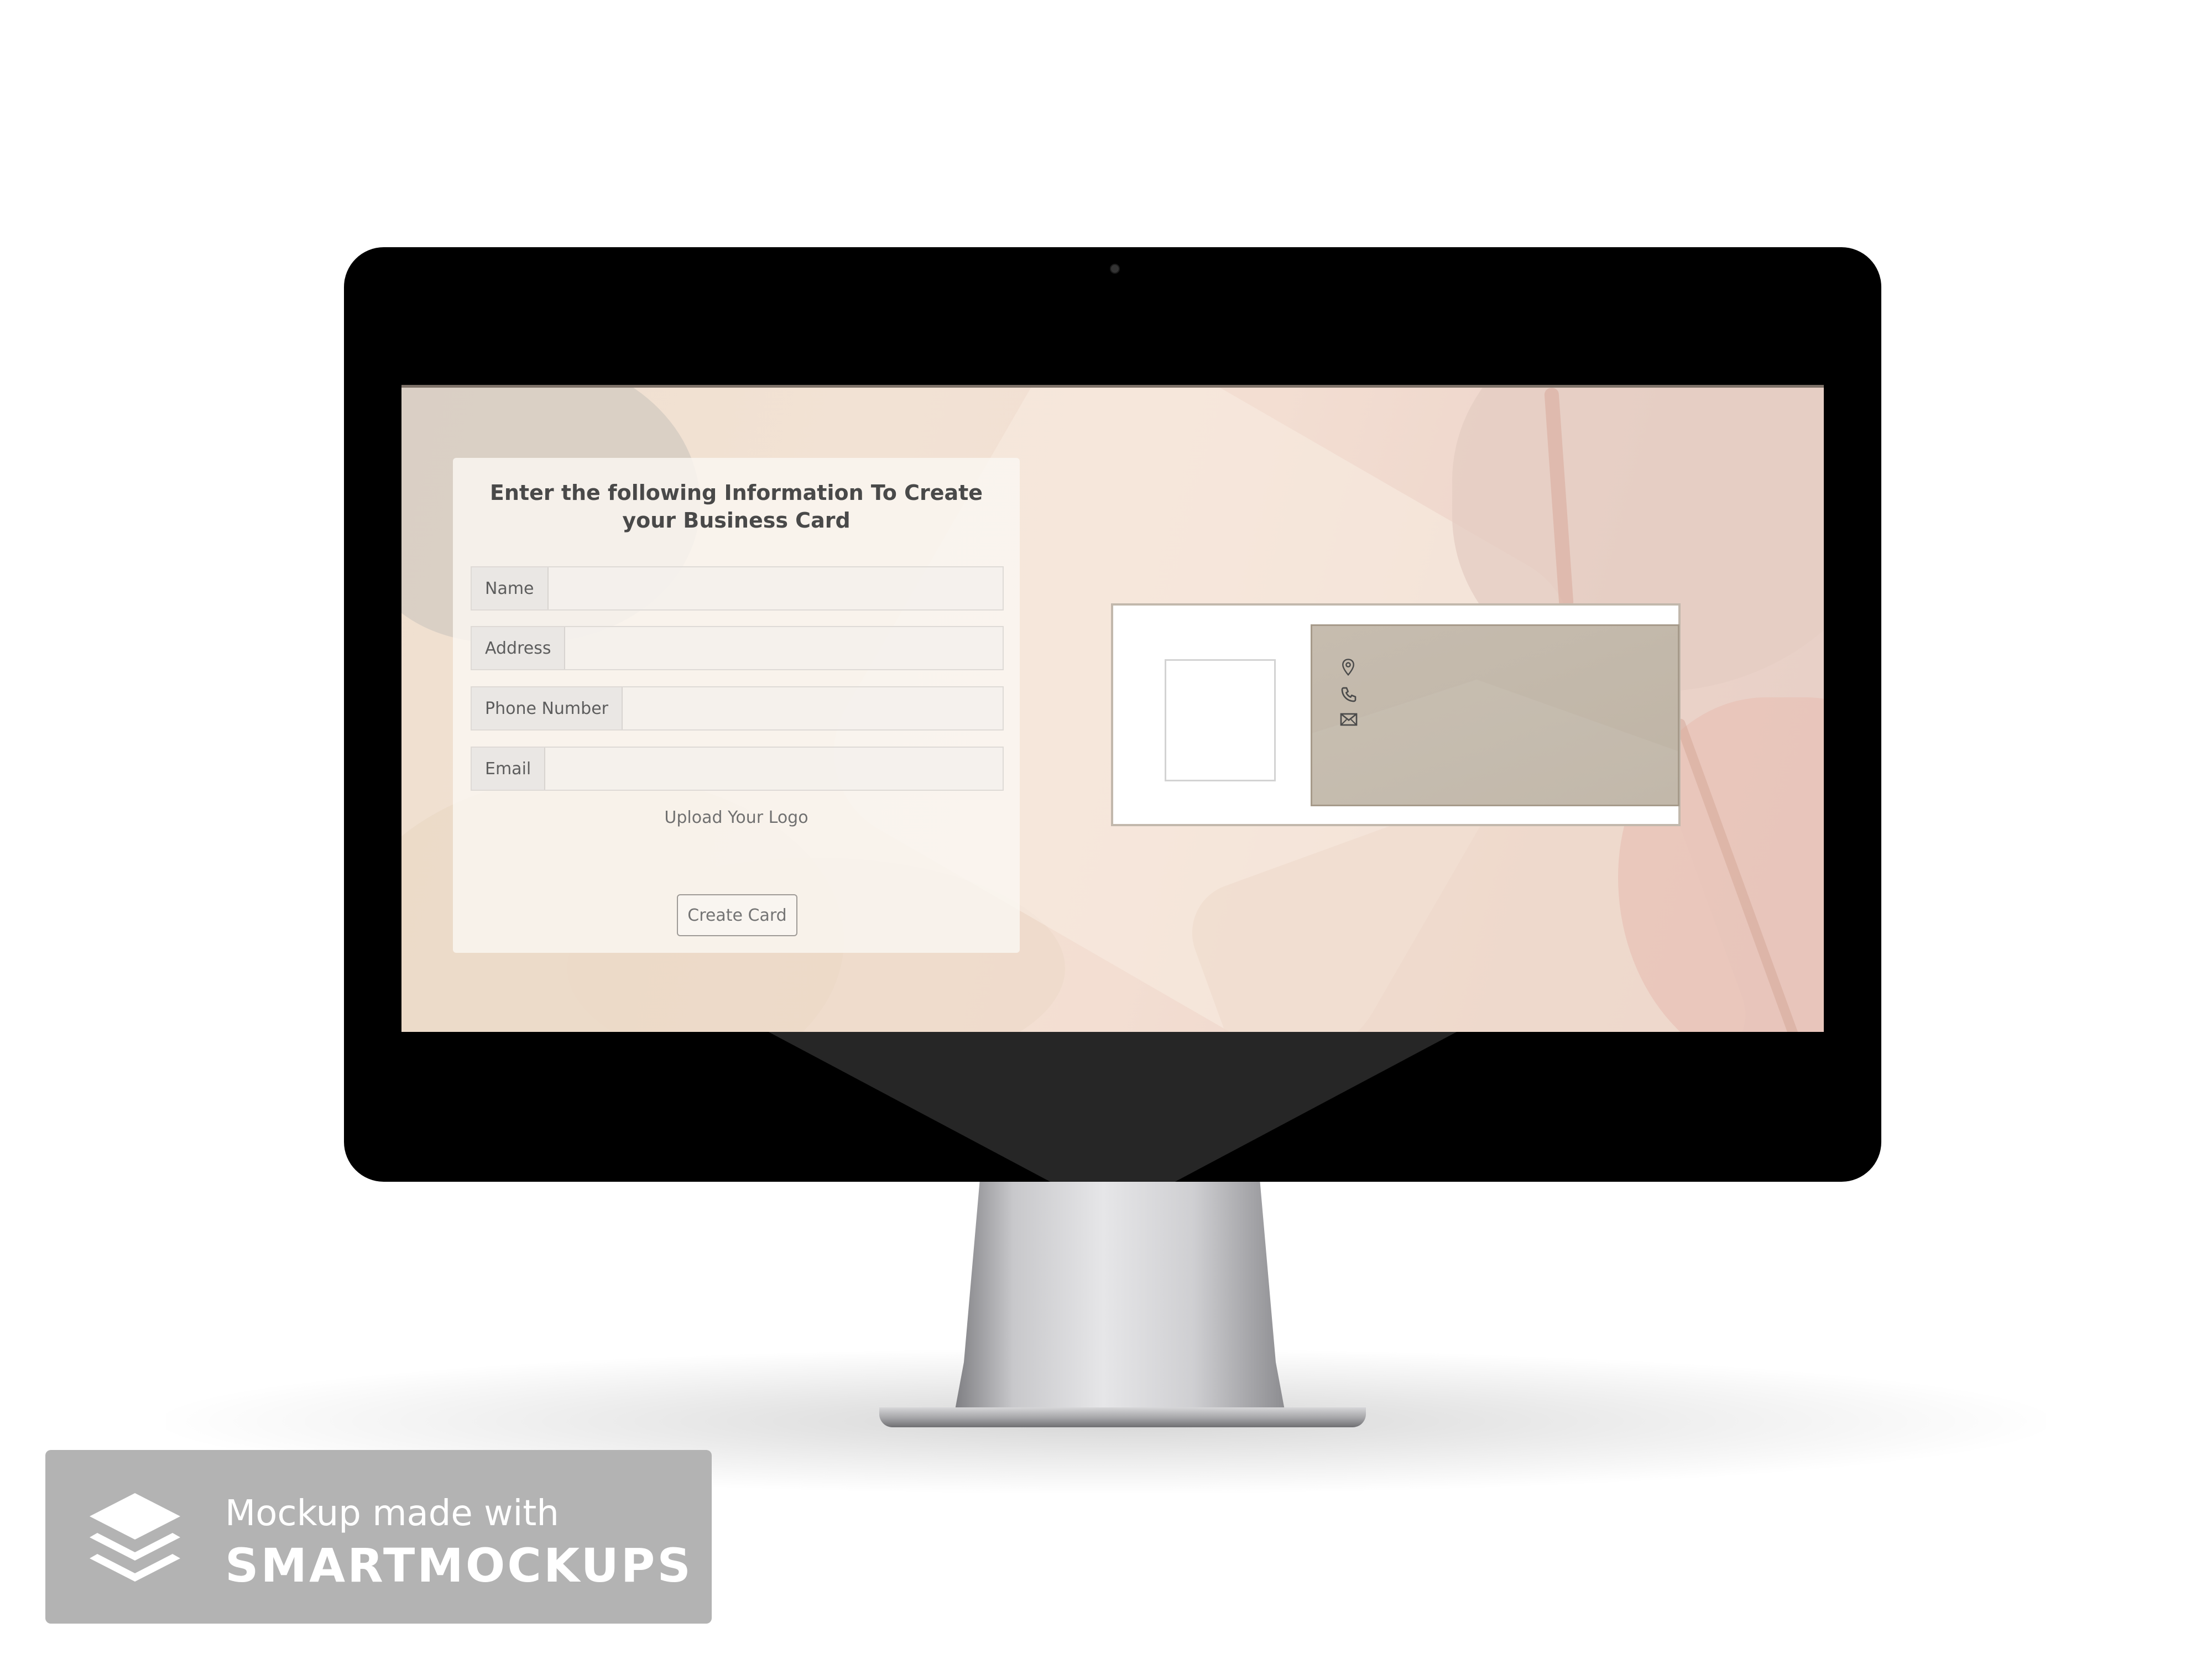  Describe the element at coordinates (1123, 1417) in the screenshot. I see `monitor-stand-base` at that location.